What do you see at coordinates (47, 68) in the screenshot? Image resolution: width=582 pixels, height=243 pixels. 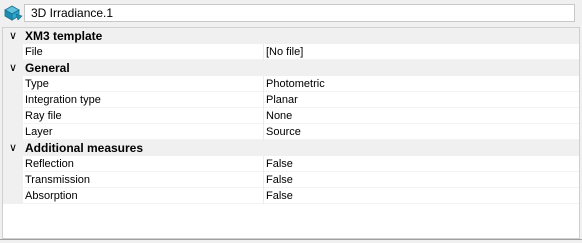 I see `category-label: General` at bounding box center [47, 68].